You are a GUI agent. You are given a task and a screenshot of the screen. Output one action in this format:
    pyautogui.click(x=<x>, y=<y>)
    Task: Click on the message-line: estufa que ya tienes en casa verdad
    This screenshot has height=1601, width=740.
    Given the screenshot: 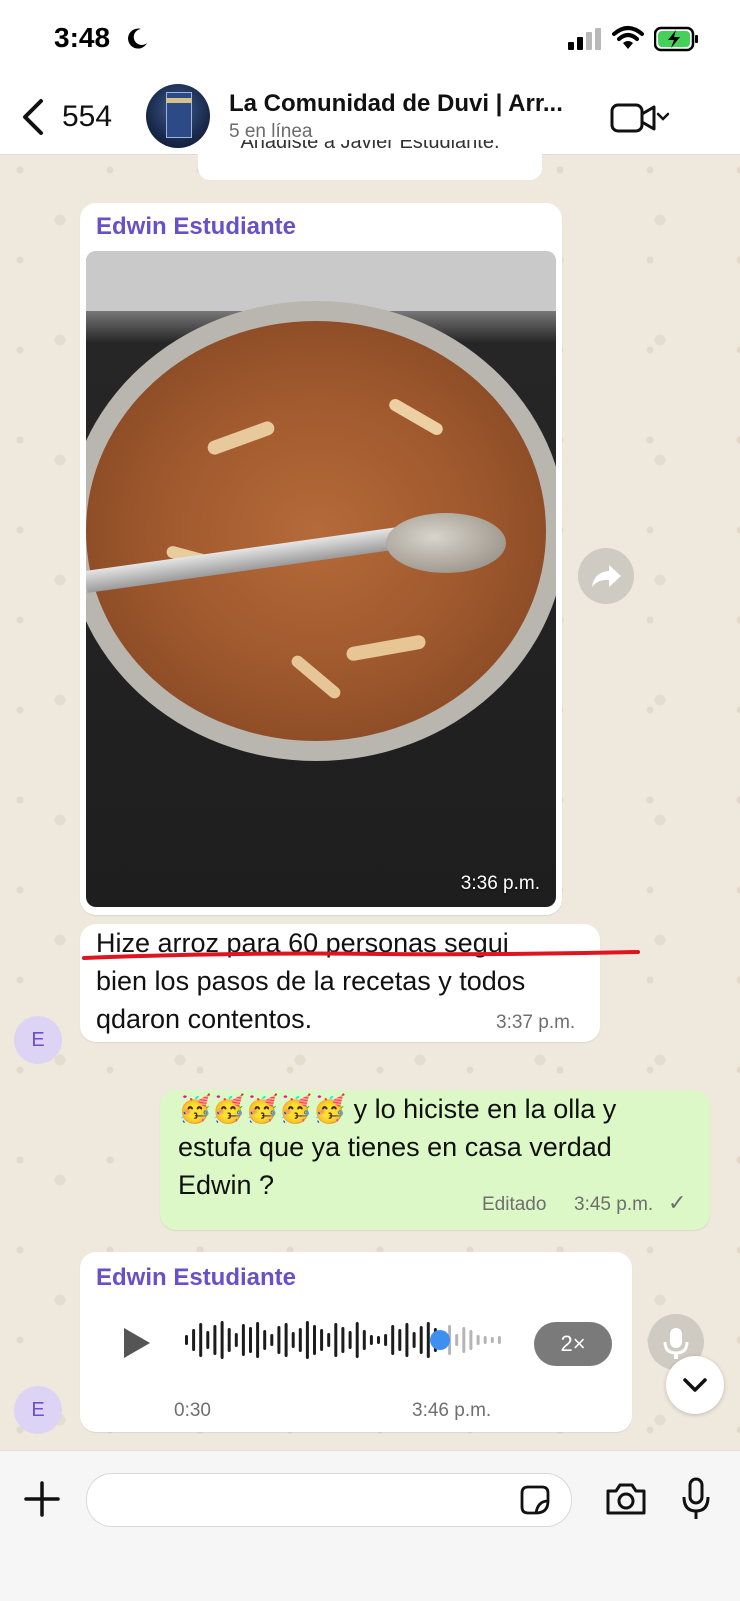 What is the action you would take?
    pyautogui.click(x=395, y=1147)
    